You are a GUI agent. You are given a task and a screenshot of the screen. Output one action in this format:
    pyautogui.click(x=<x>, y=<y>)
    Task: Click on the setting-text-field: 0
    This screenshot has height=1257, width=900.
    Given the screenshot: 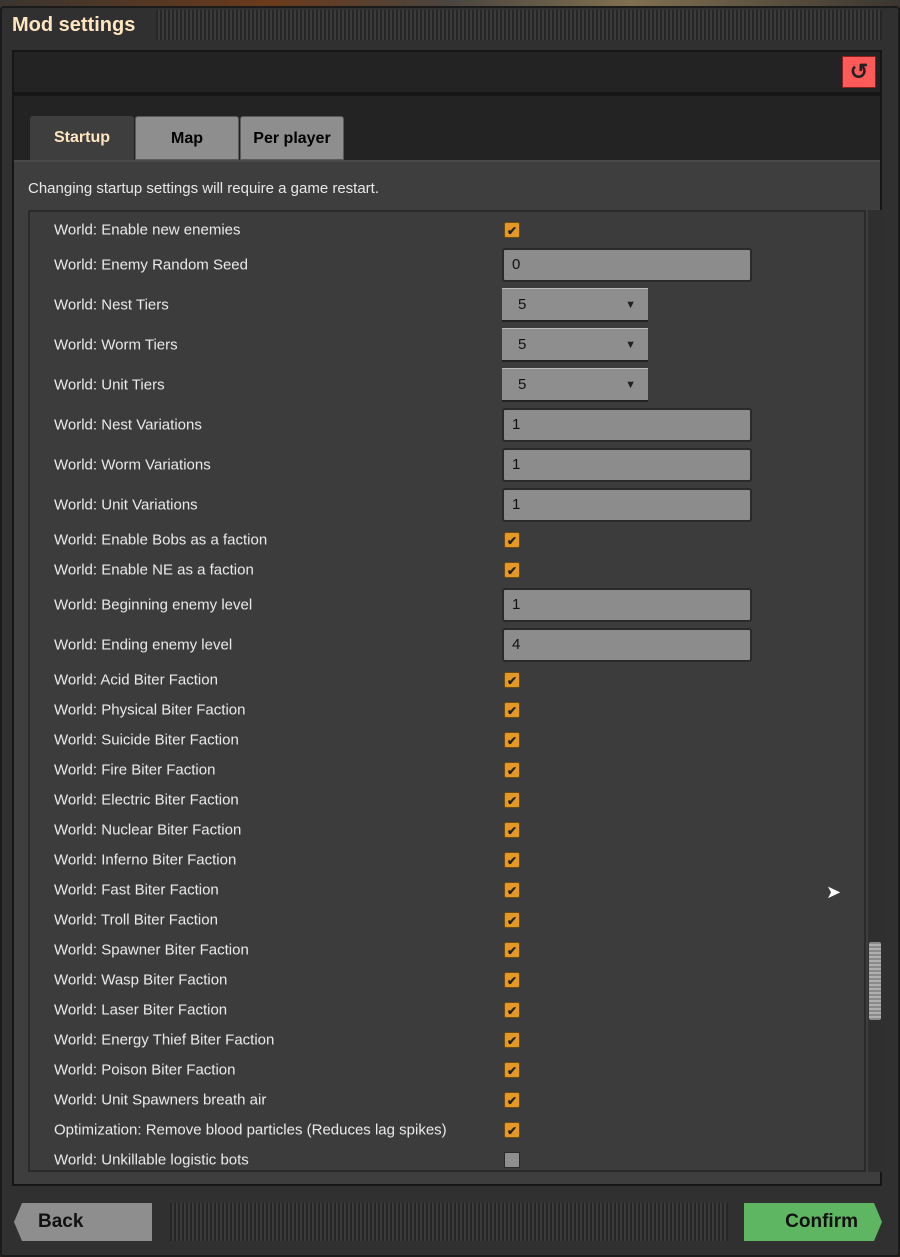 What is the action you would take?
    pyautogui.click(x=627, y=265)
    